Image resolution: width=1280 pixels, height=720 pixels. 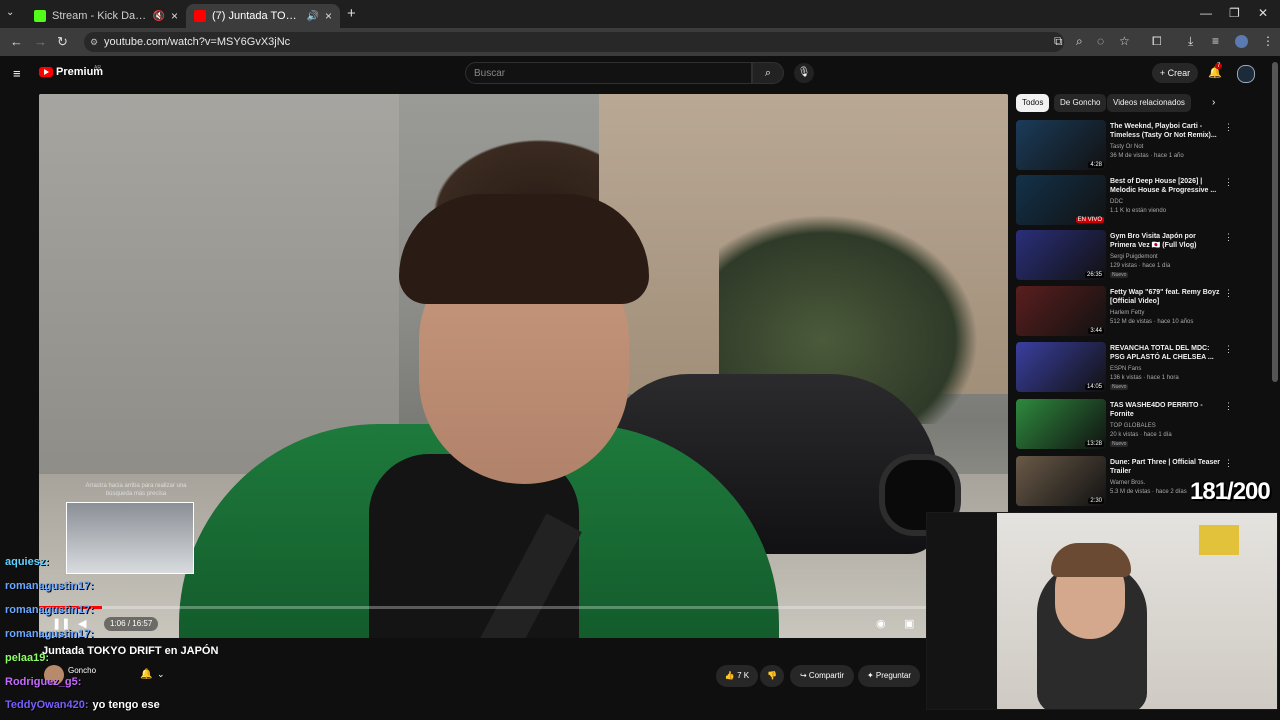 I want to click on seek-preview-thumbnail, so click(x=130, y=538).